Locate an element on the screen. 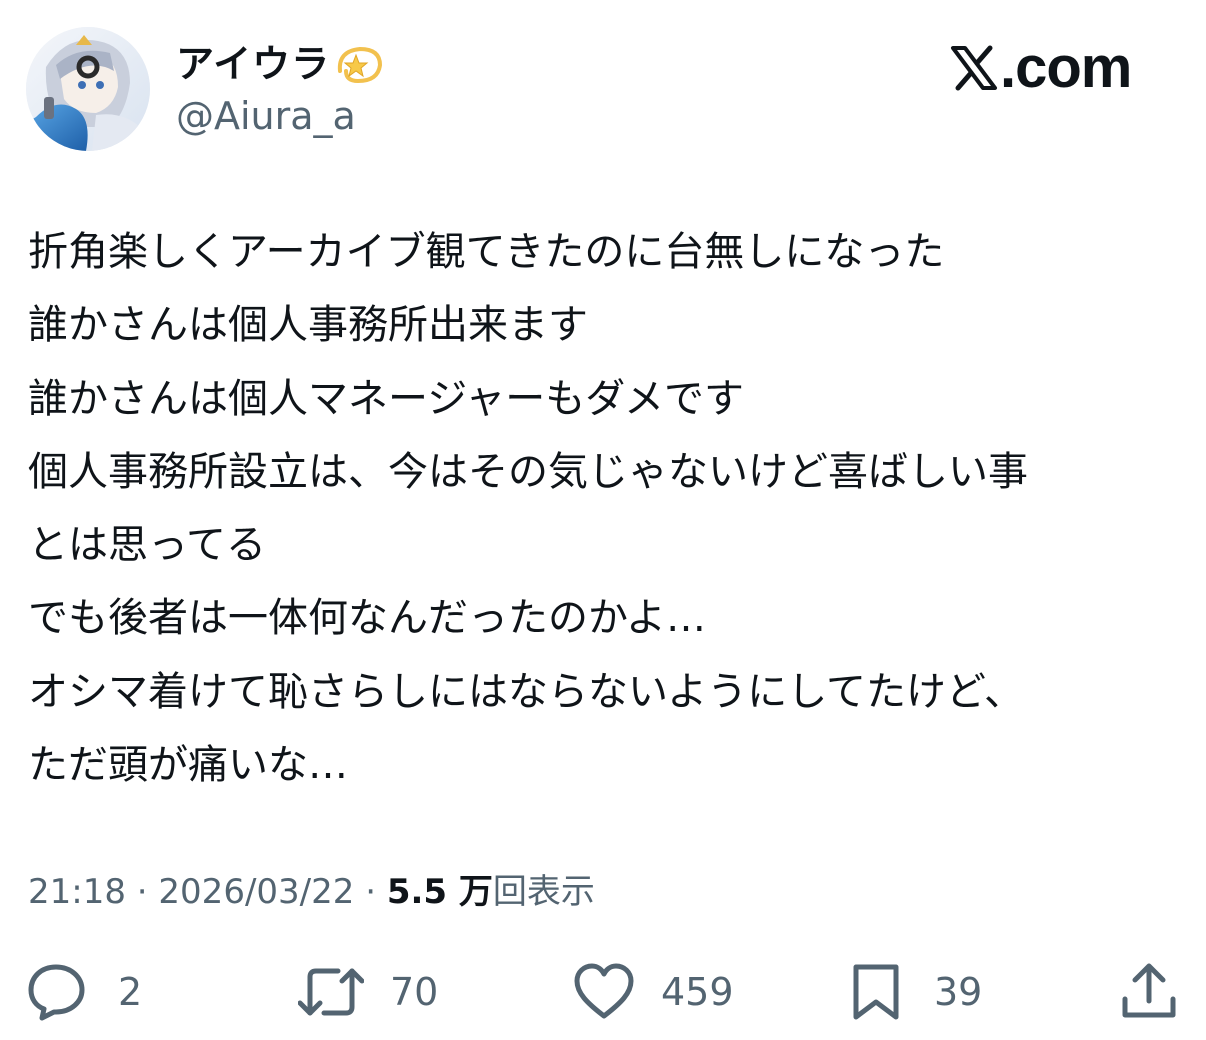 Image resolution: width=1206 pixels, height=1040 pixels. tweet-date: 2026/03/22 is located at coordinates (256, 892).